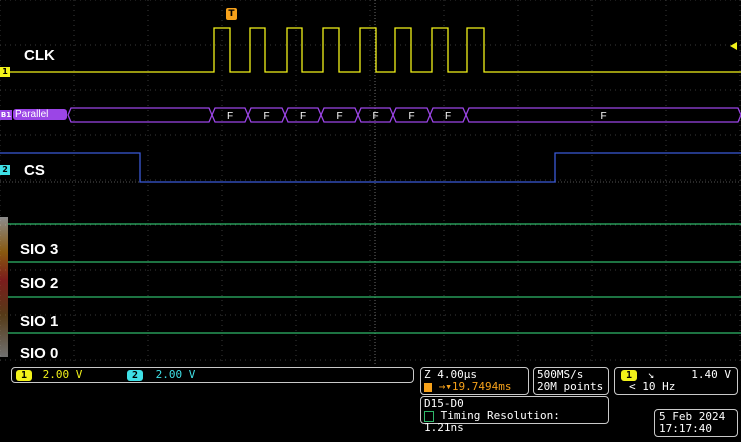 This screenshot has height=442, width=741. I want to click on trigger-position-marker: T, so click(231, 14).